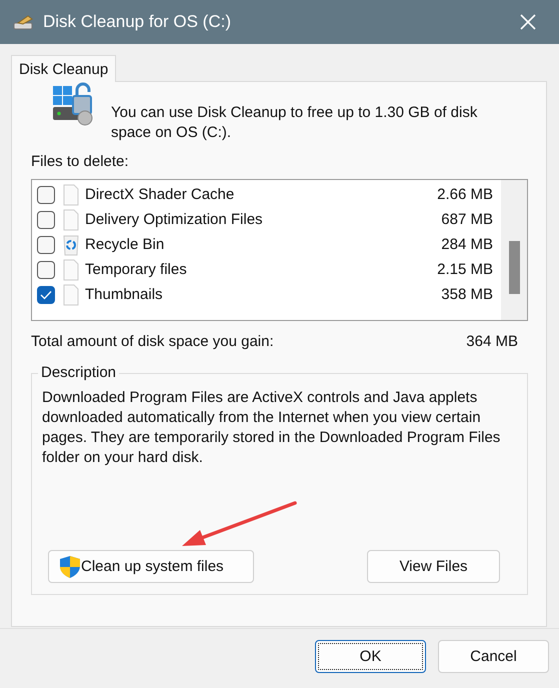 This screenshot has height=688, width=559. Describe the element at coordinates (465, 269) in the screenshot. I see `file-size: 2.15 MB` at that location.